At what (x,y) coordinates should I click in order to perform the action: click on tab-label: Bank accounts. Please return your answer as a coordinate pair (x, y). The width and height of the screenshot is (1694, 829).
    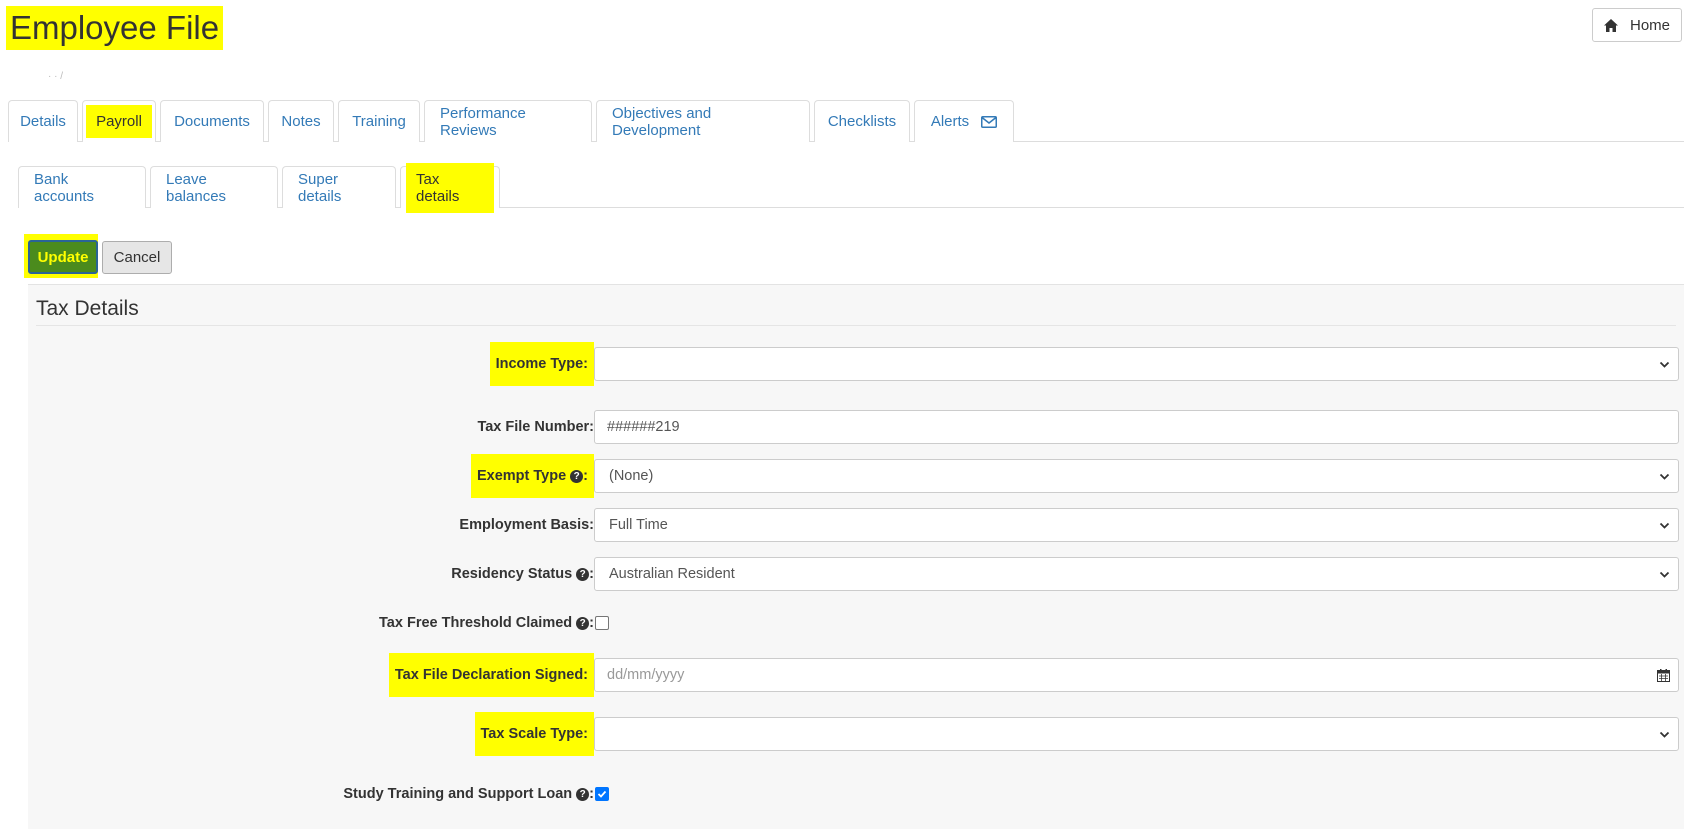
    Looking at the image, I should click on (64, 187).